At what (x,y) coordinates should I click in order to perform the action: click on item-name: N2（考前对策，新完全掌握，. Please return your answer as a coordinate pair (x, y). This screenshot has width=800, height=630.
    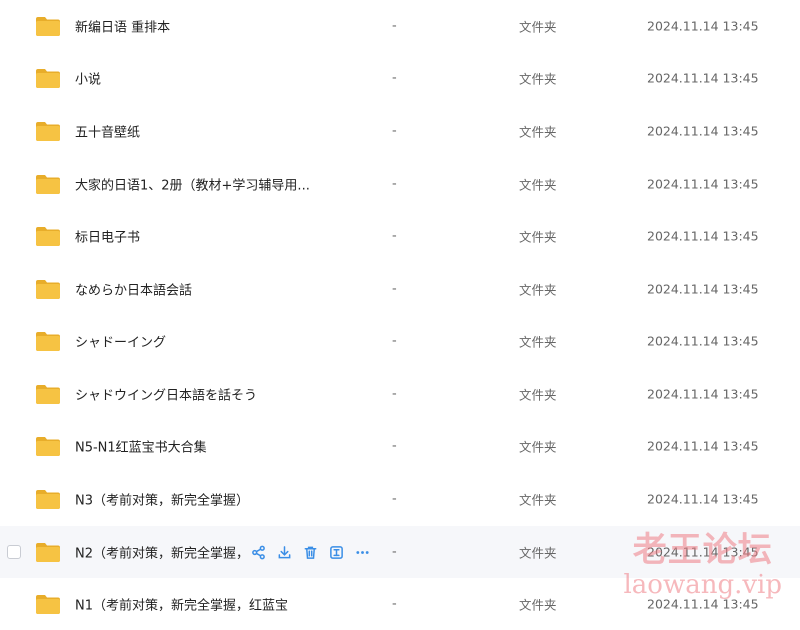
    Looking at the image, I should click on (162, 552).